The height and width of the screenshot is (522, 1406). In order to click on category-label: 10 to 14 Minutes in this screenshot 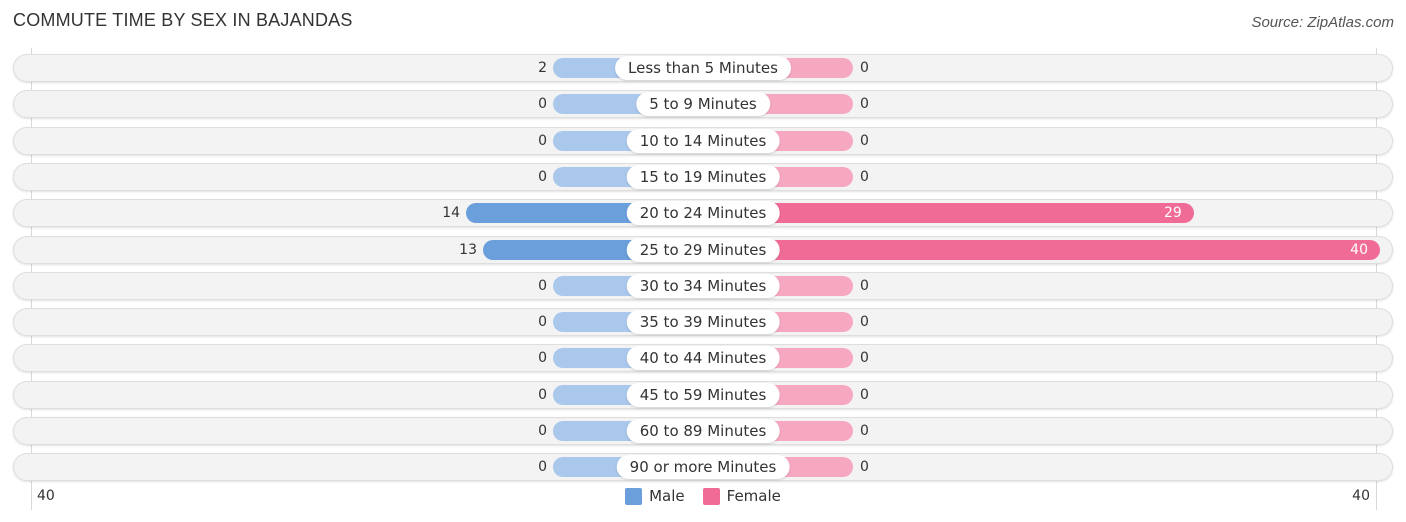, I will do `click(703, 140)`.